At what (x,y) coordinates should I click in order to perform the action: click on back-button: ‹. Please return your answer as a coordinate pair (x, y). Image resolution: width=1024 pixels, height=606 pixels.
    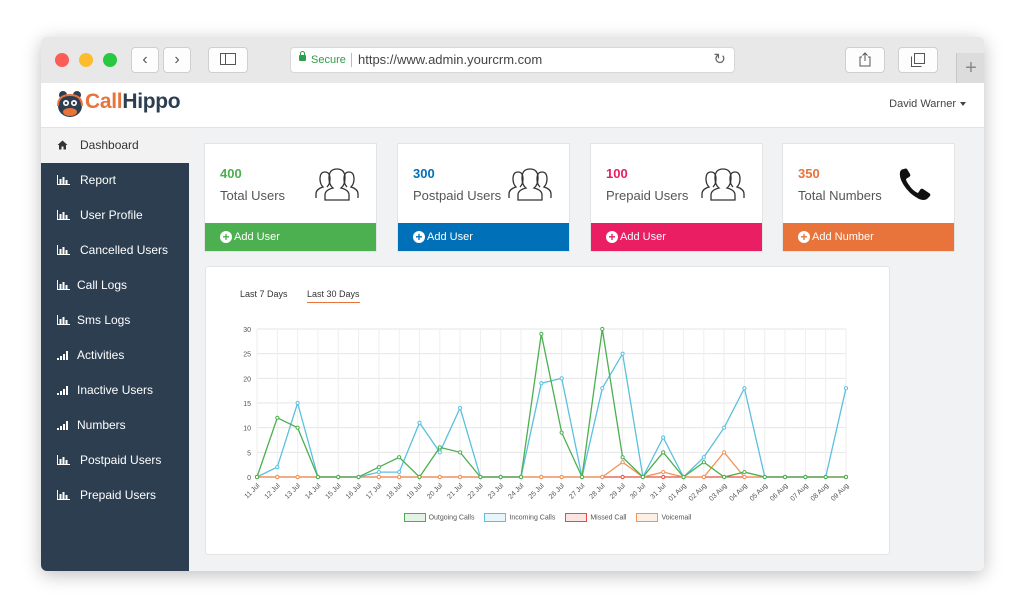
    Looking at the image, I should click on (145, 60).